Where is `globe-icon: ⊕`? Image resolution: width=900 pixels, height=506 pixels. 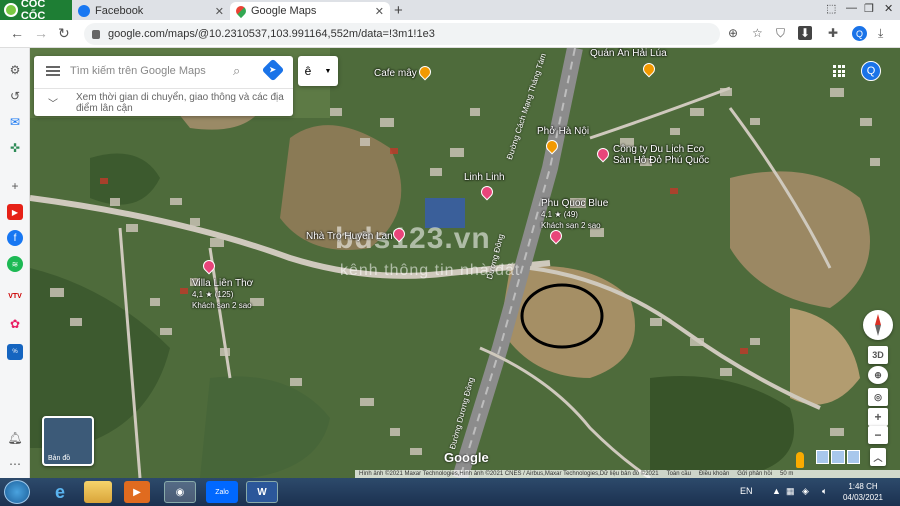
globe-icon: ⊕ is located at coordinates (878, 375).